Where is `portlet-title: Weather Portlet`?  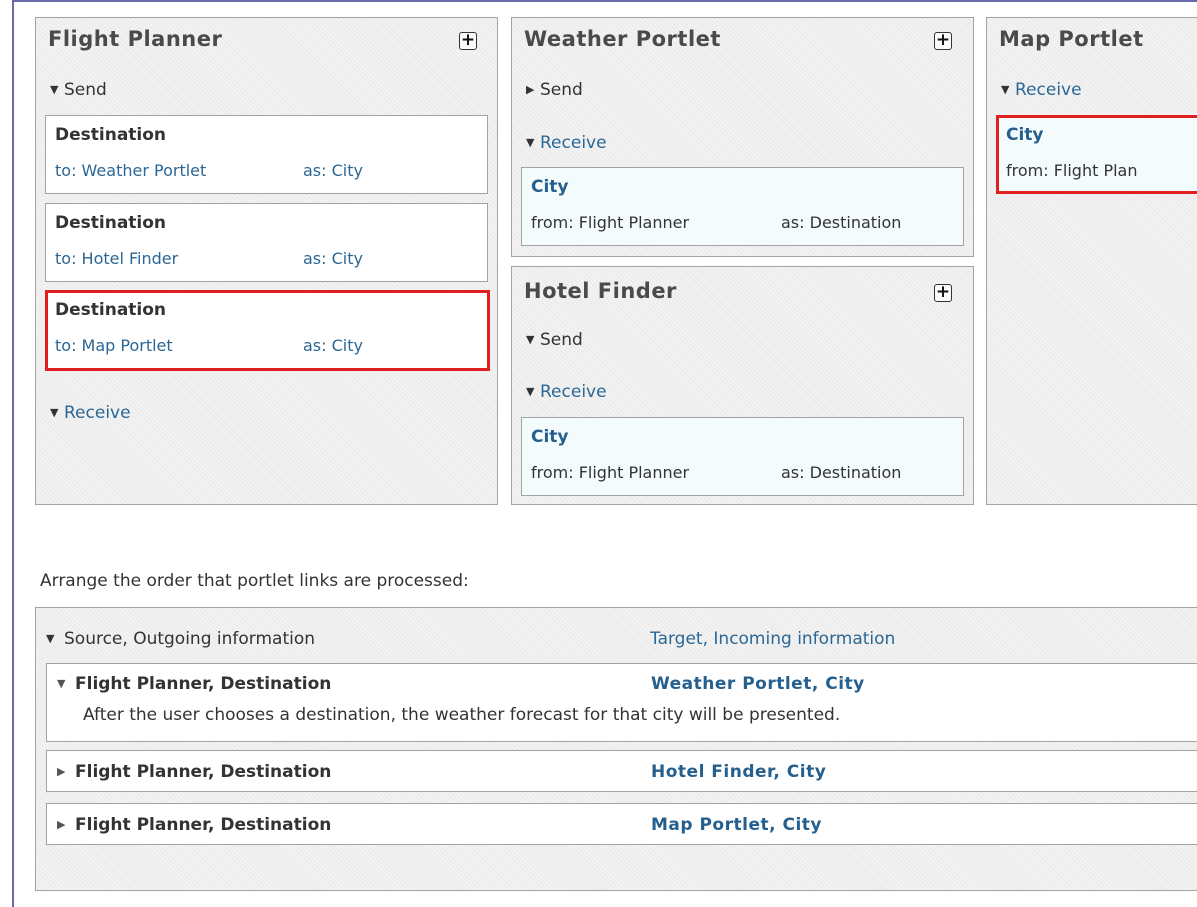
portlet-title: Weather Portlet is located at coordinates (622, 39).